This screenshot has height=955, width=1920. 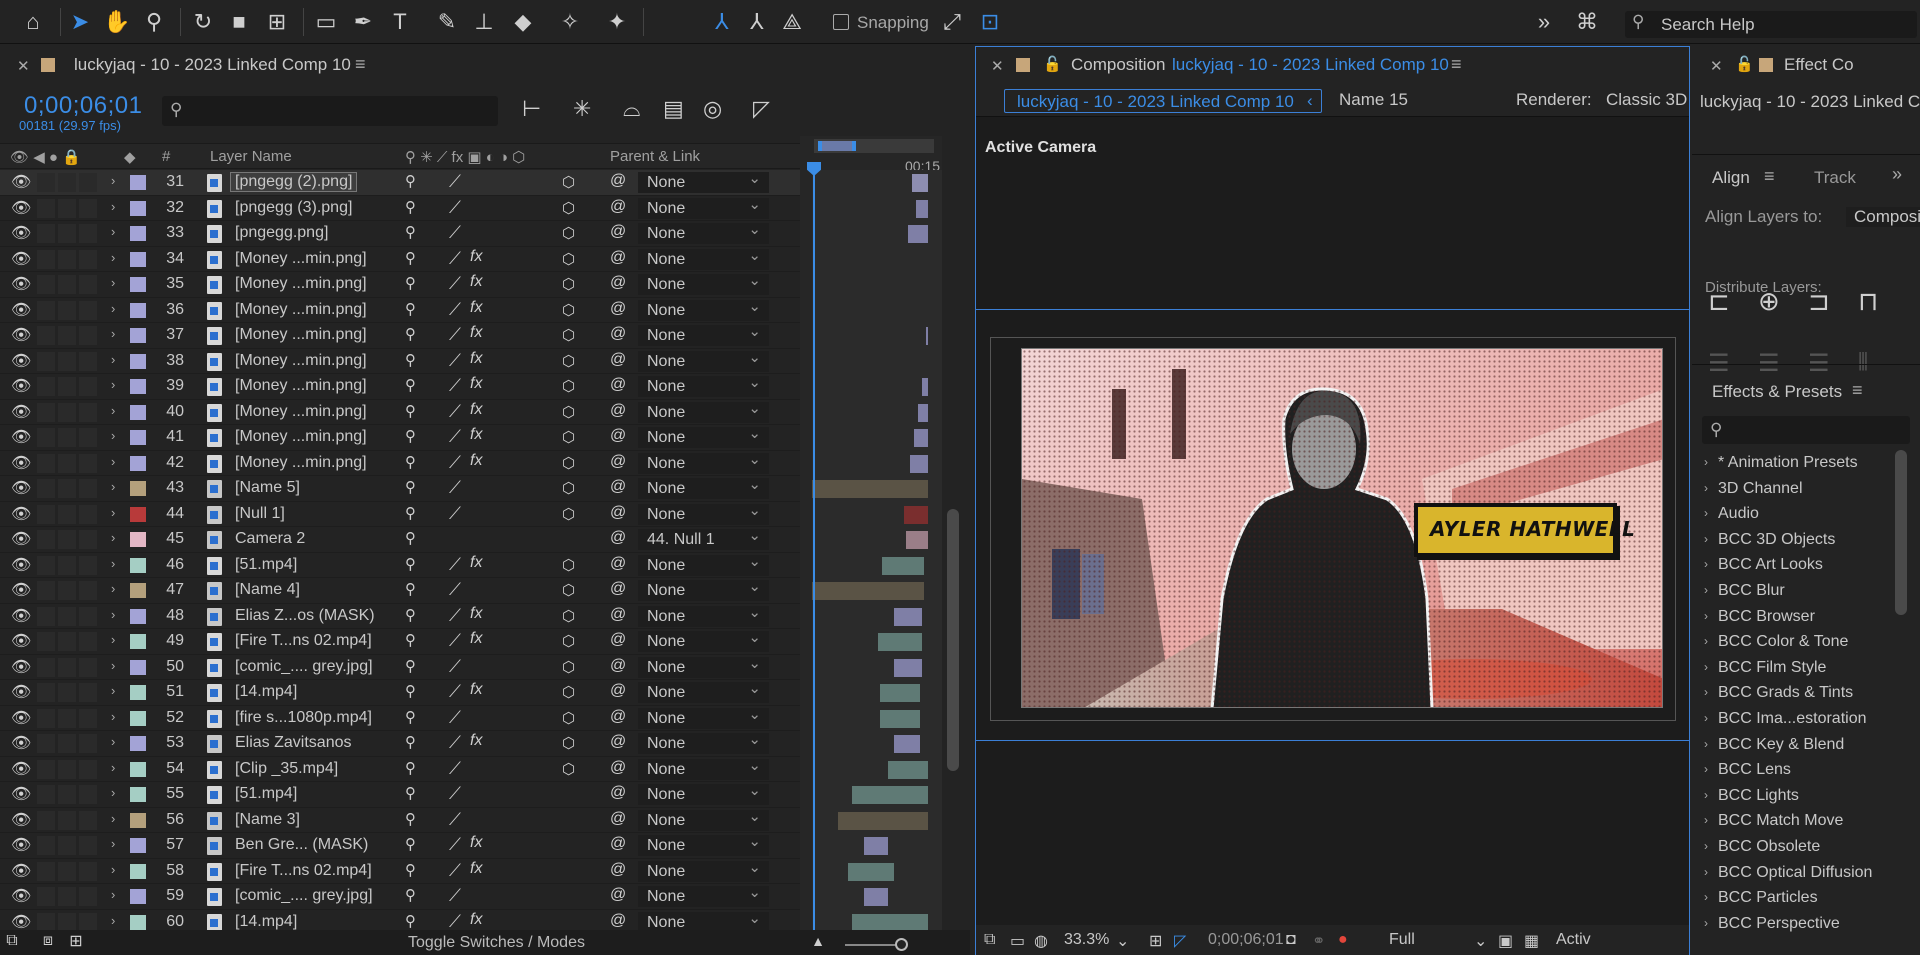 What do you see at coordinates (461, 666) in the screenshot?
I see `layer-row: 👁 › 50 [comic_.... grey.jpg] ⚲ ⟋ ⬡ @ None` at bounding box center [461, 666].